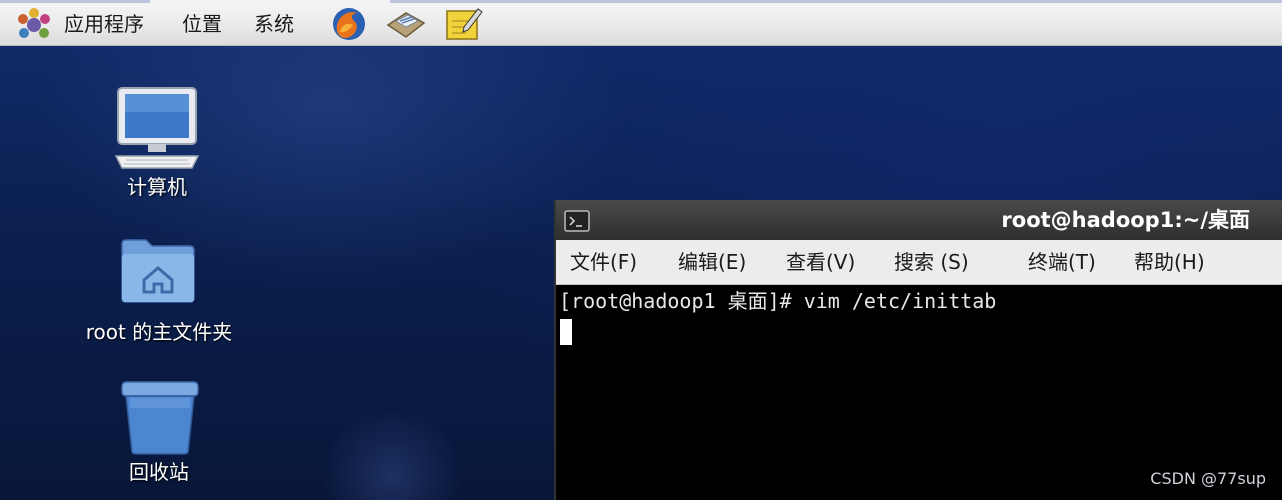  I want to click on desktop-icon-computer: 计算机, so click(157, 144).